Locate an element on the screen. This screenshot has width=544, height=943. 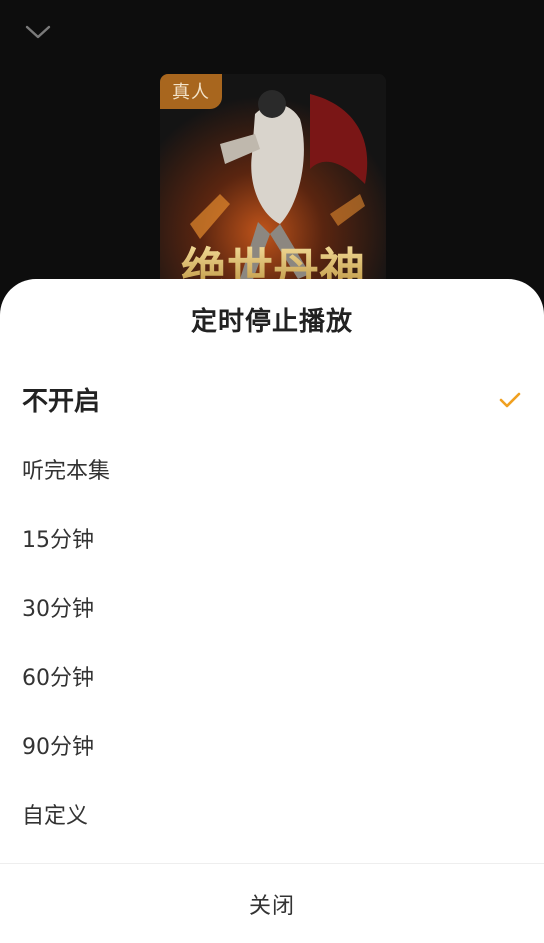
timer-option-label: 15分钟 is located at coordinates (58, 540).